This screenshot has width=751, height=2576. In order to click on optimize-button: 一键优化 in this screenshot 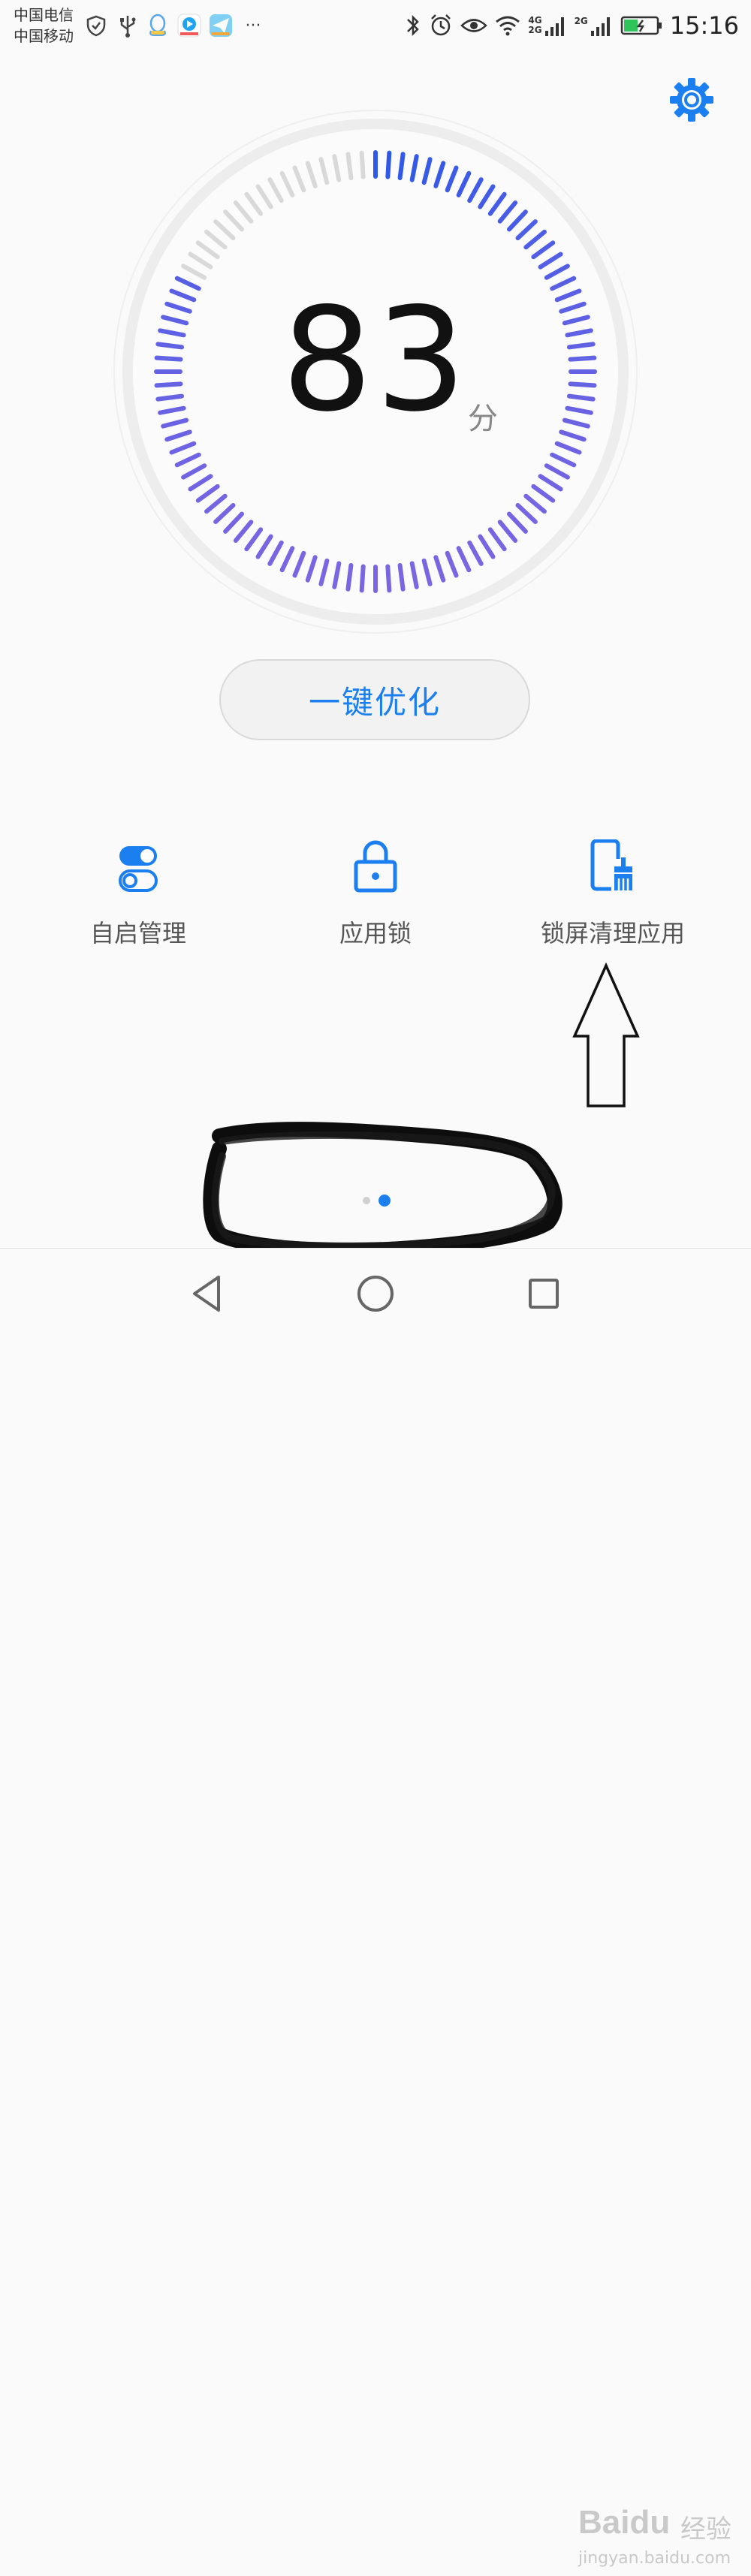, I will do `click(374, 699)`.